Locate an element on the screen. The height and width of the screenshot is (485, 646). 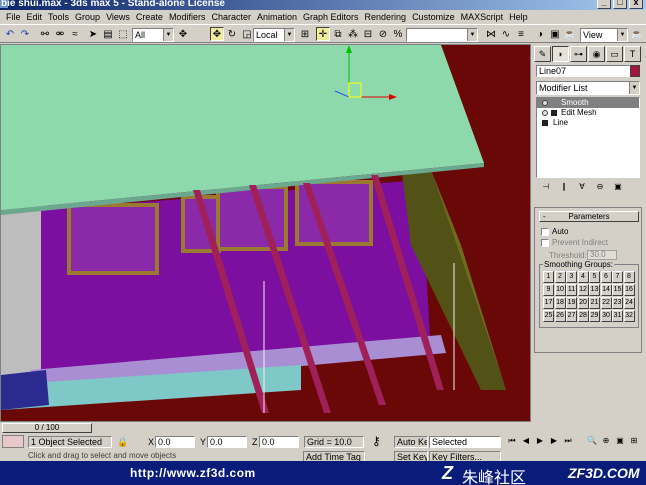
menu-edit: Edit is located at coordinates (35, 17).